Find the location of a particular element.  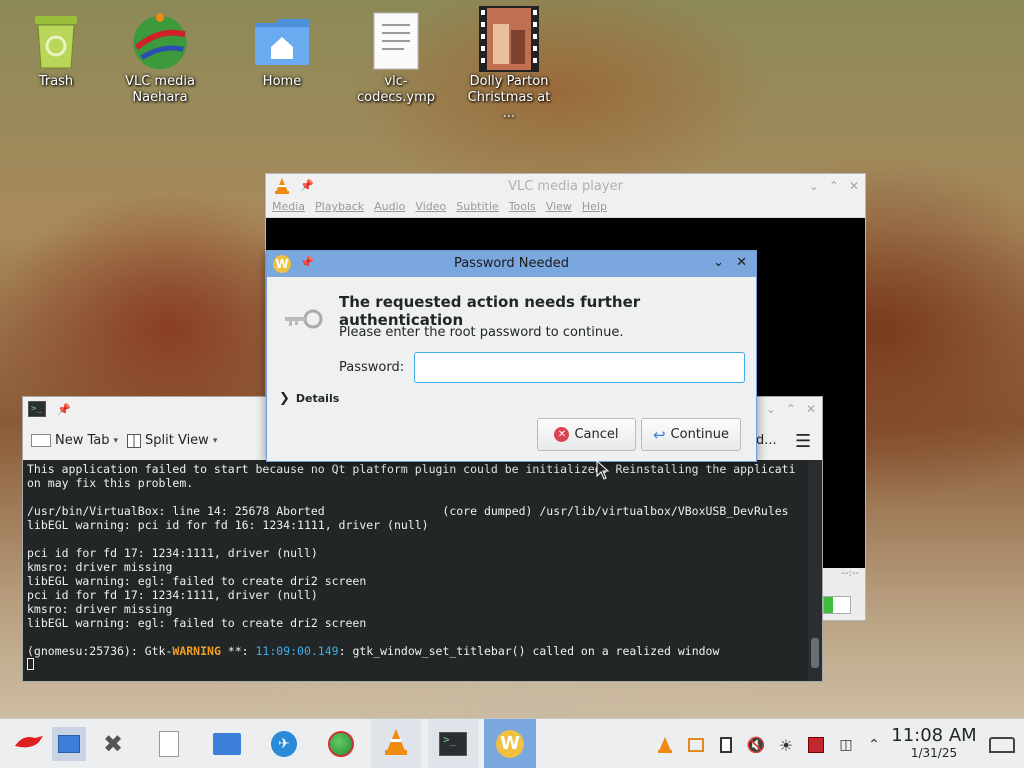

taskbar-file-manager is located at coordinates (227, 744).